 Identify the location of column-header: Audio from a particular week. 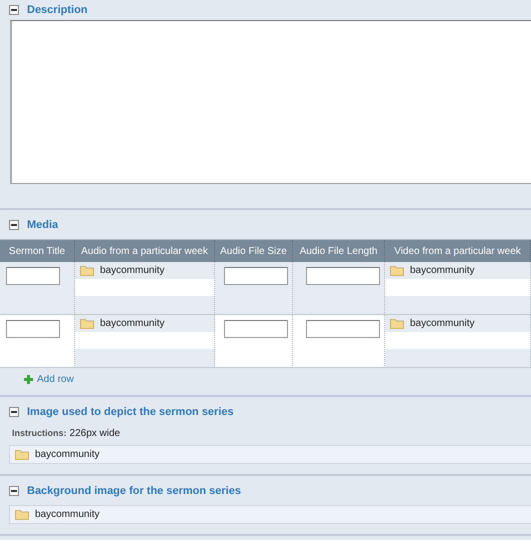
(145, 251).